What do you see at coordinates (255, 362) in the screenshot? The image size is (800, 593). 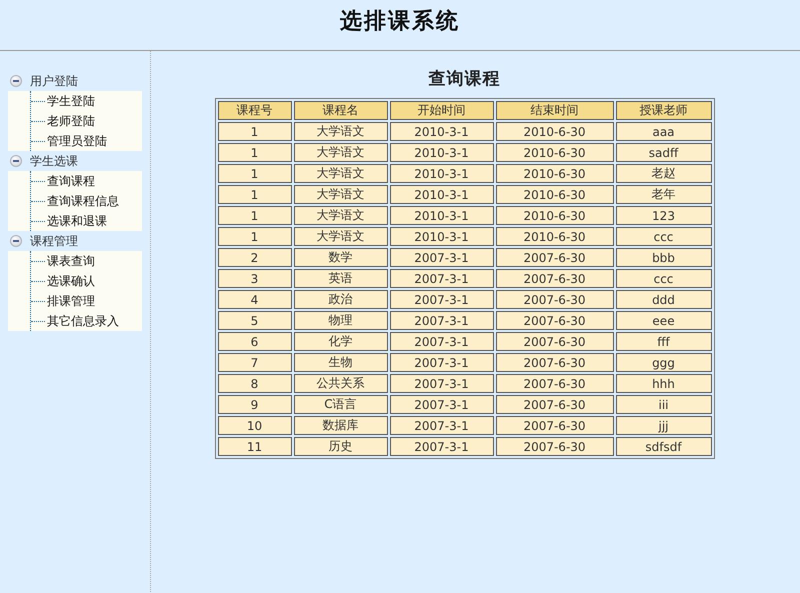 I see `table-cell: 7` at bounding box center [255, 362].